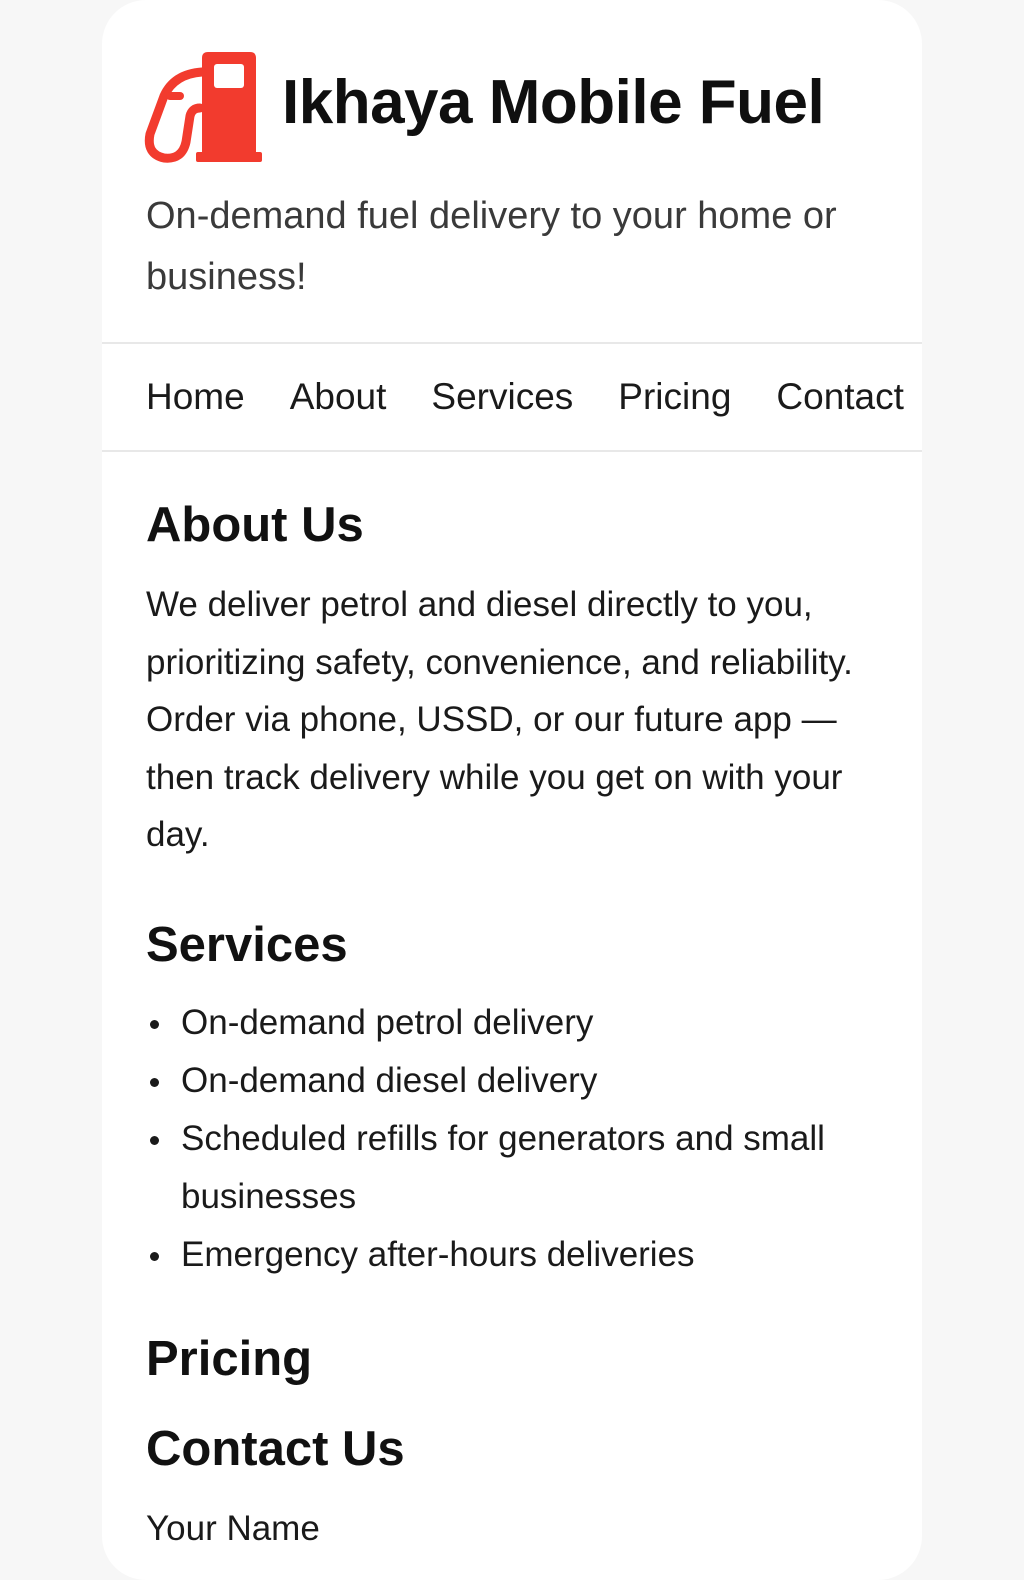  I want to click on app-title: Ikhaya Mobile Fuel, so click(553, 102).